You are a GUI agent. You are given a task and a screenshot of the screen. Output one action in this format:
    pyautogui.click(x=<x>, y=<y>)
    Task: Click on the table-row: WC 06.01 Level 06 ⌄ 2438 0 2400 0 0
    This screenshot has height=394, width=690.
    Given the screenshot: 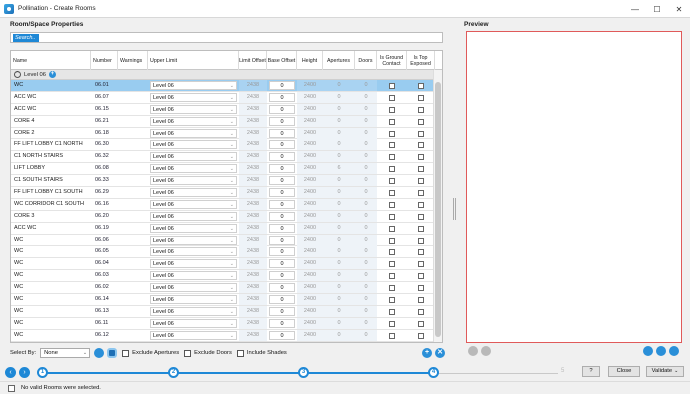 What is the action you would take?
    pyautogui.click(x=223, y=86)
    